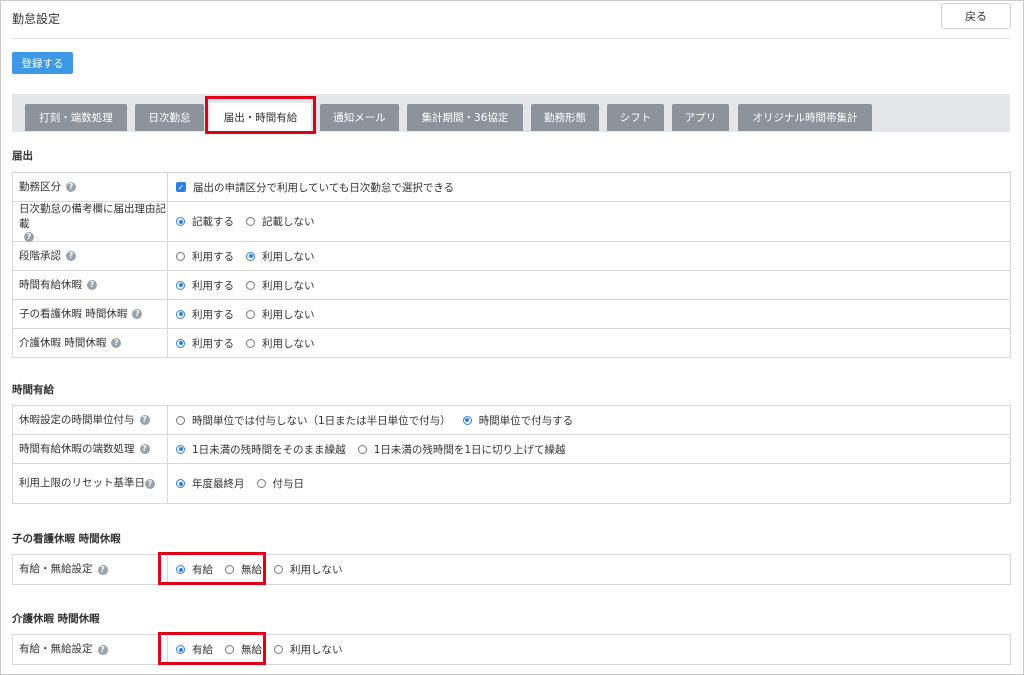 The image size is (1024, 675). I want to click on row-label: 介護休暇 時間休暇?, so click(90, 343).